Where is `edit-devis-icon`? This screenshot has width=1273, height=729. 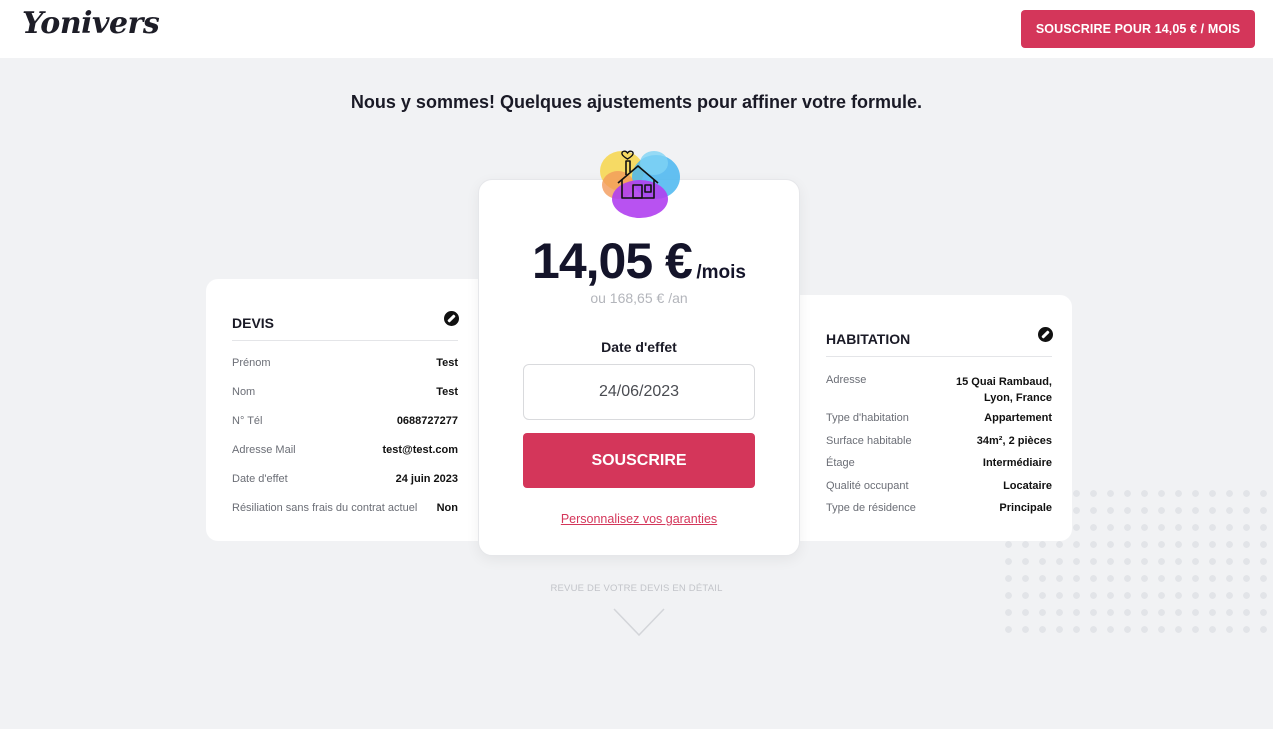
edit-devis-icon is located at coordinates (451, 318).